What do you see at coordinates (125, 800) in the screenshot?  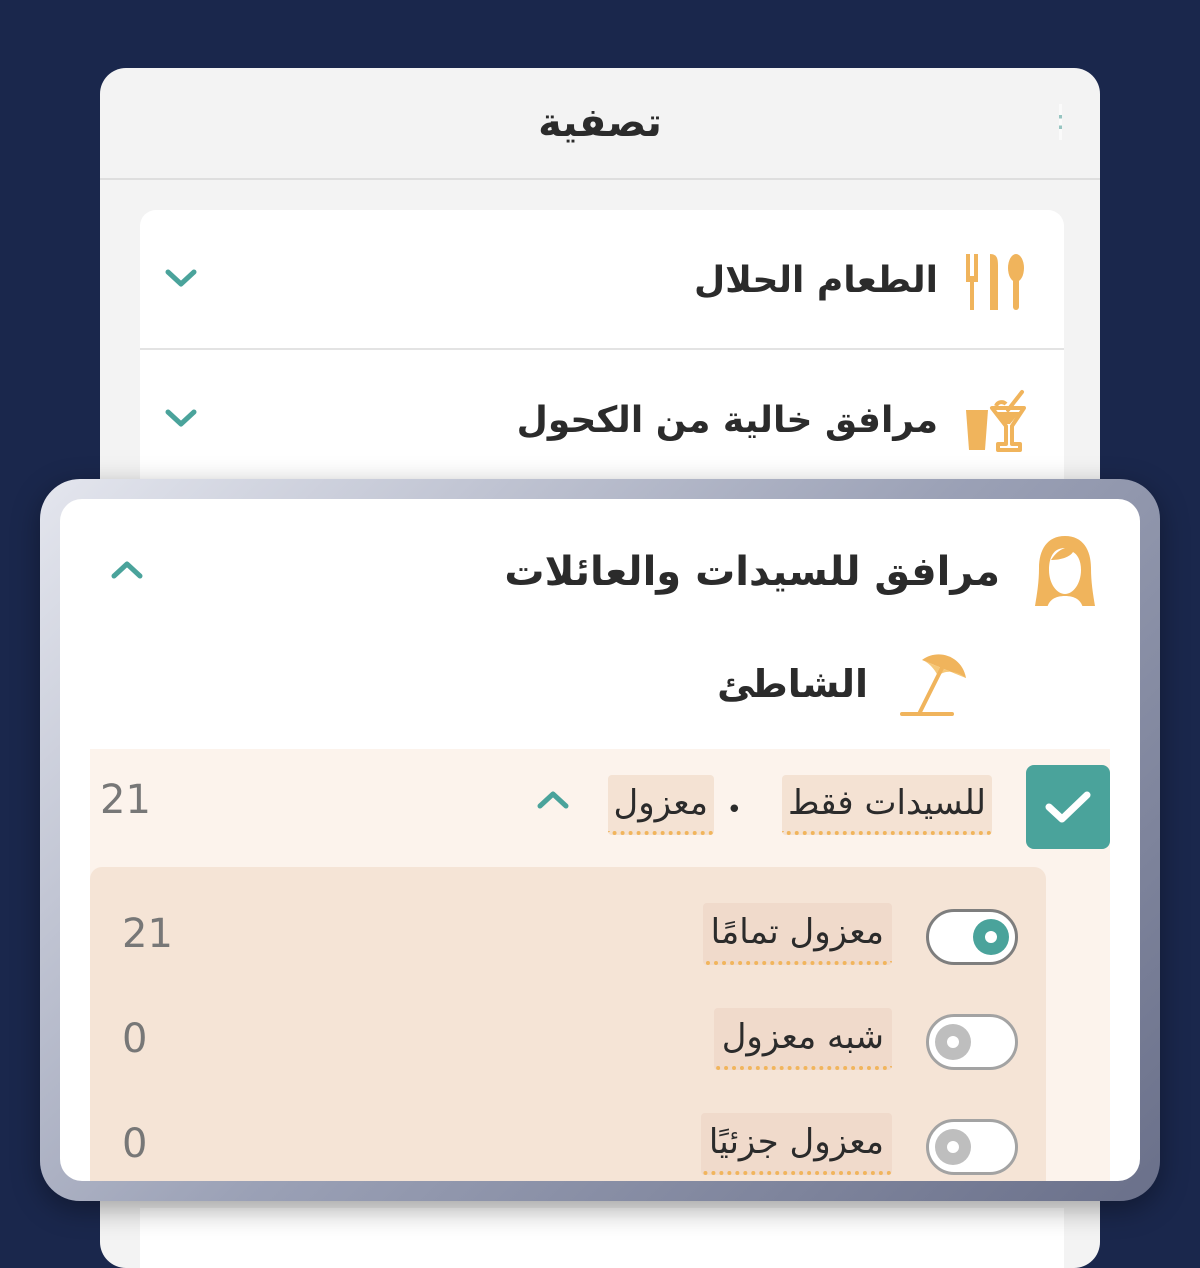 I see `option-count: 21` at bounding box center [125, 800].